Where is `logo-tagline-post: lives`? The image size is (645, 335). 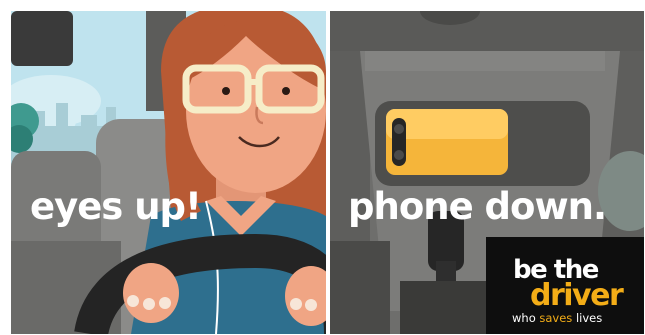 logo-tagline-post: lives is located at coordinates (587, 318).